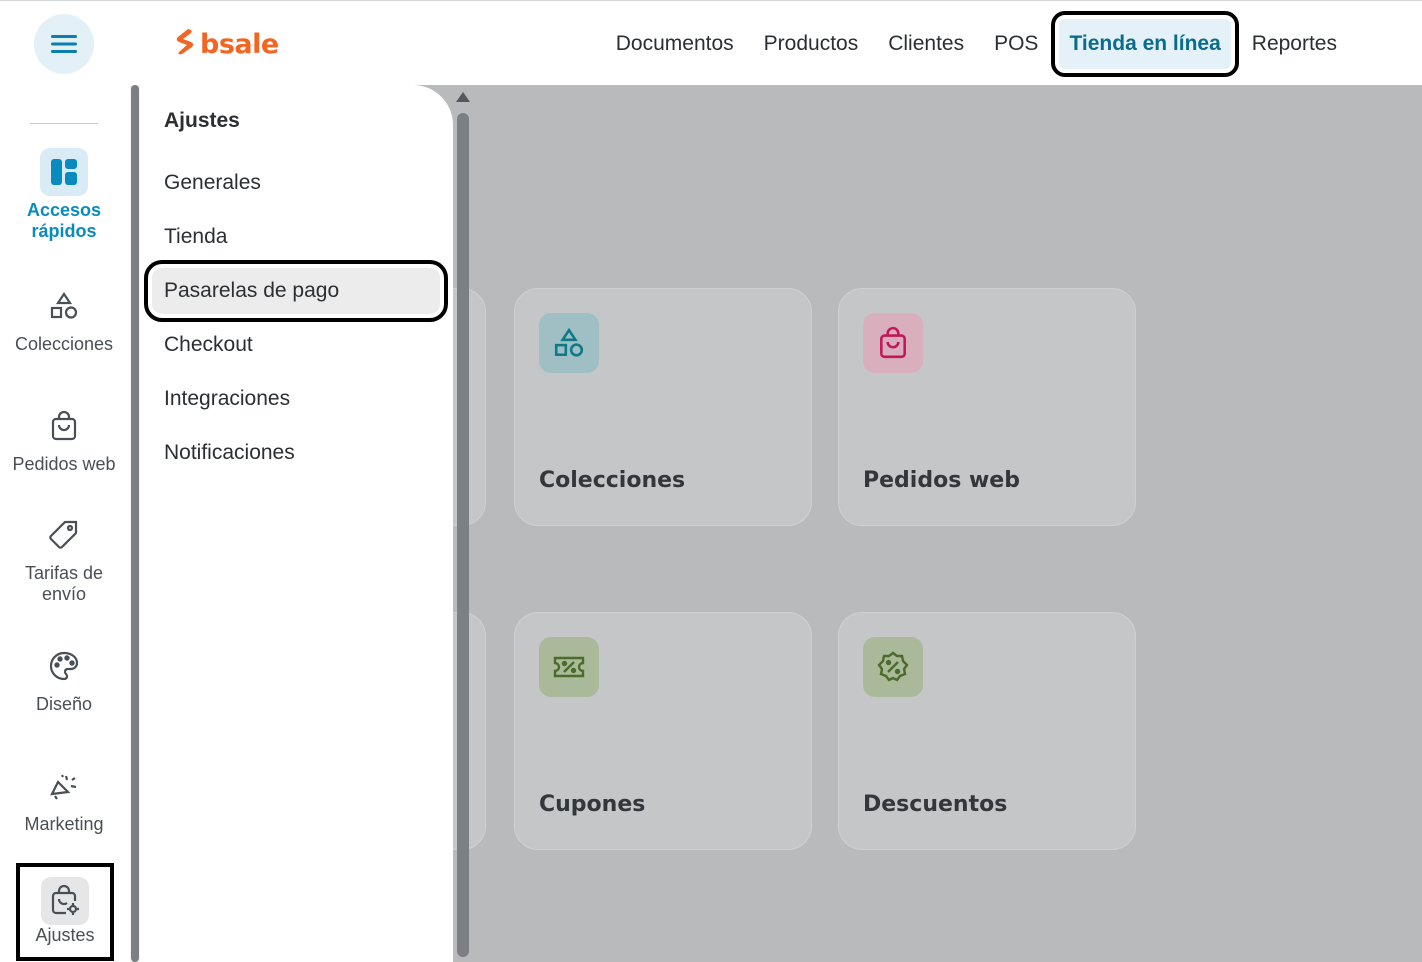  What do you see at coordinates (926, 44) in the screenshot?
I see `nav-clientes: Clientes` at bounding box center [926, 44].